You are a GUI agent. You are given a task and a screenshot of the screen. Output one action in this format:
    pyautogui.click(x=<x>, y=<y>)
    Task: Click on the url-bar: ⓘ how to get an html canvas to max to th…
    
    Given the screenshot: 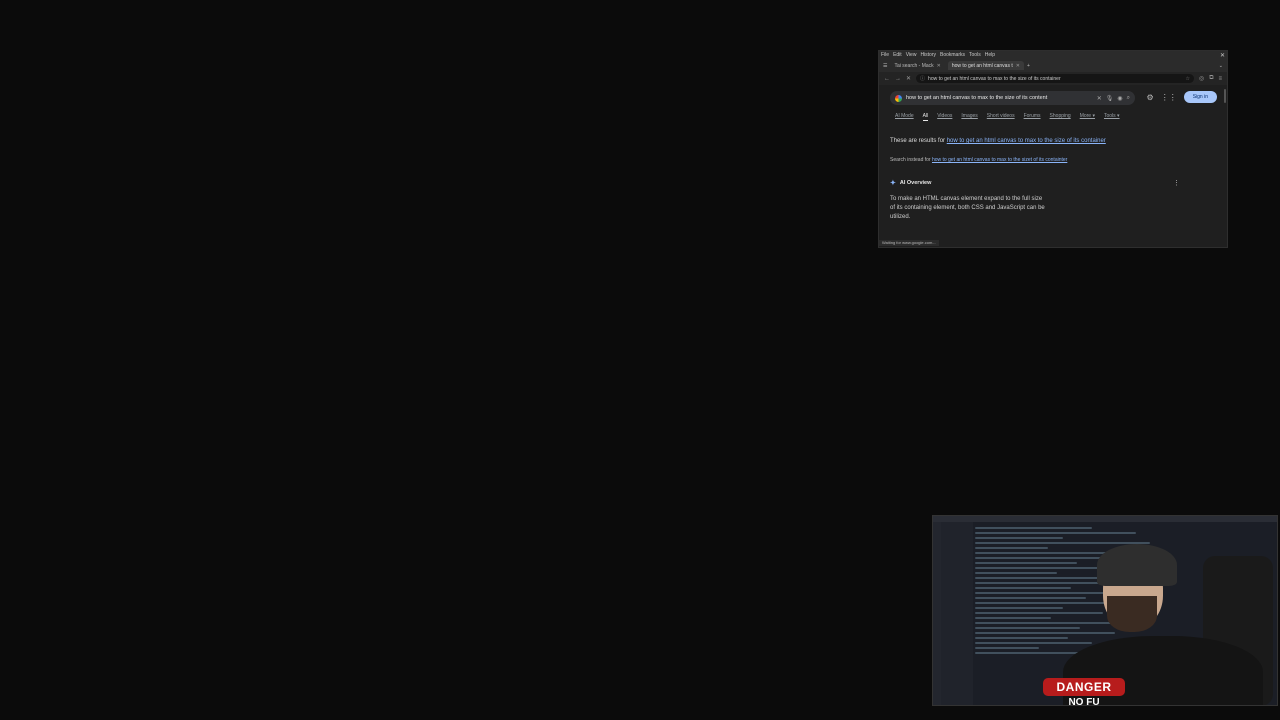 What is the action you would take?
    pyautogui.click(x=1055, y=78)
    